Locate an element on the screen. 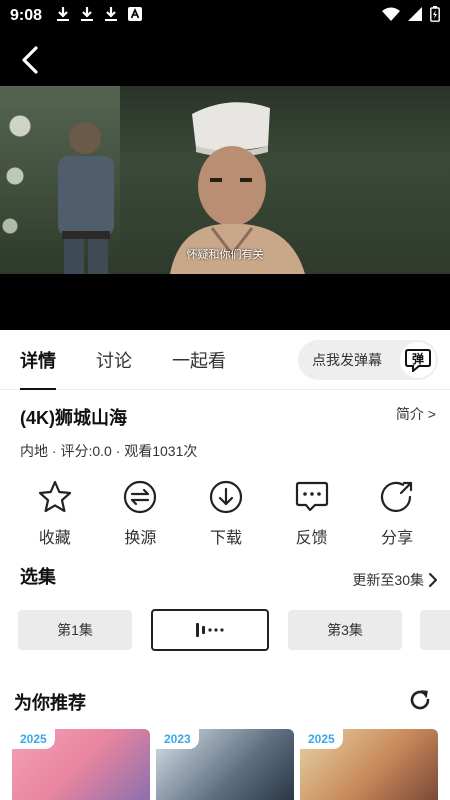 This screenshot has width=450, height=800. star-icon is located at coordinates (55, 497).